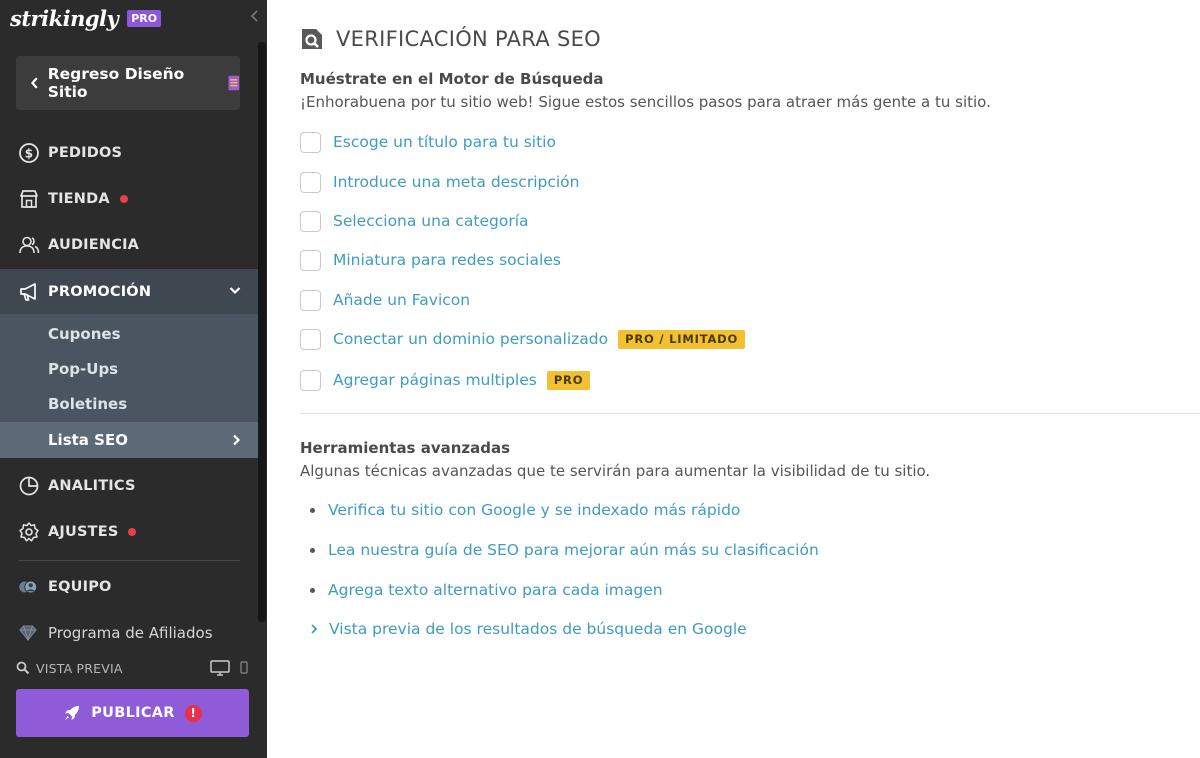 Image resolution: width=1200 pixels, height=758 pixels. I want to click on checklist-link: Introduce una meta descripción, so click(456, 182).